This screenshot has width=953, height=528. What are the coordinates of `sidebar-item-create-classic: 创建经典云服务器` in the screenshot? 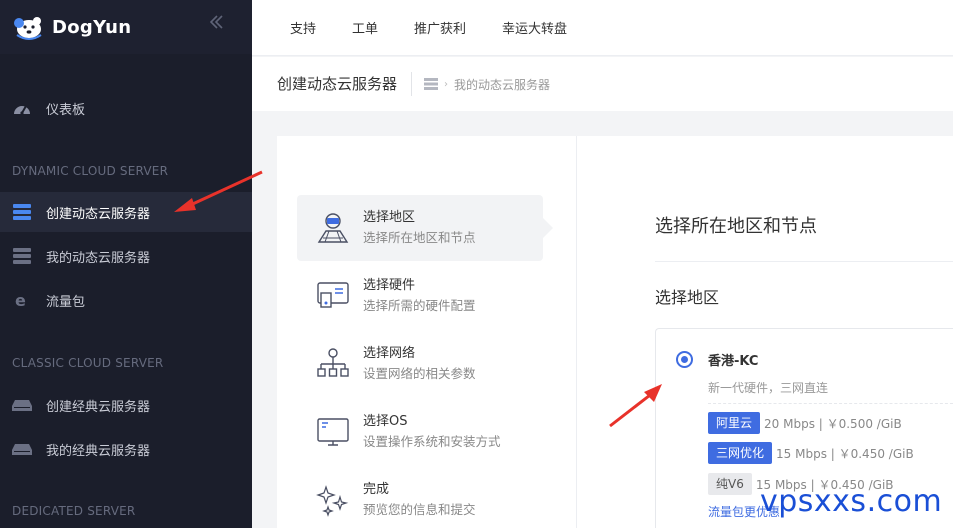 It's located at (126, 405).